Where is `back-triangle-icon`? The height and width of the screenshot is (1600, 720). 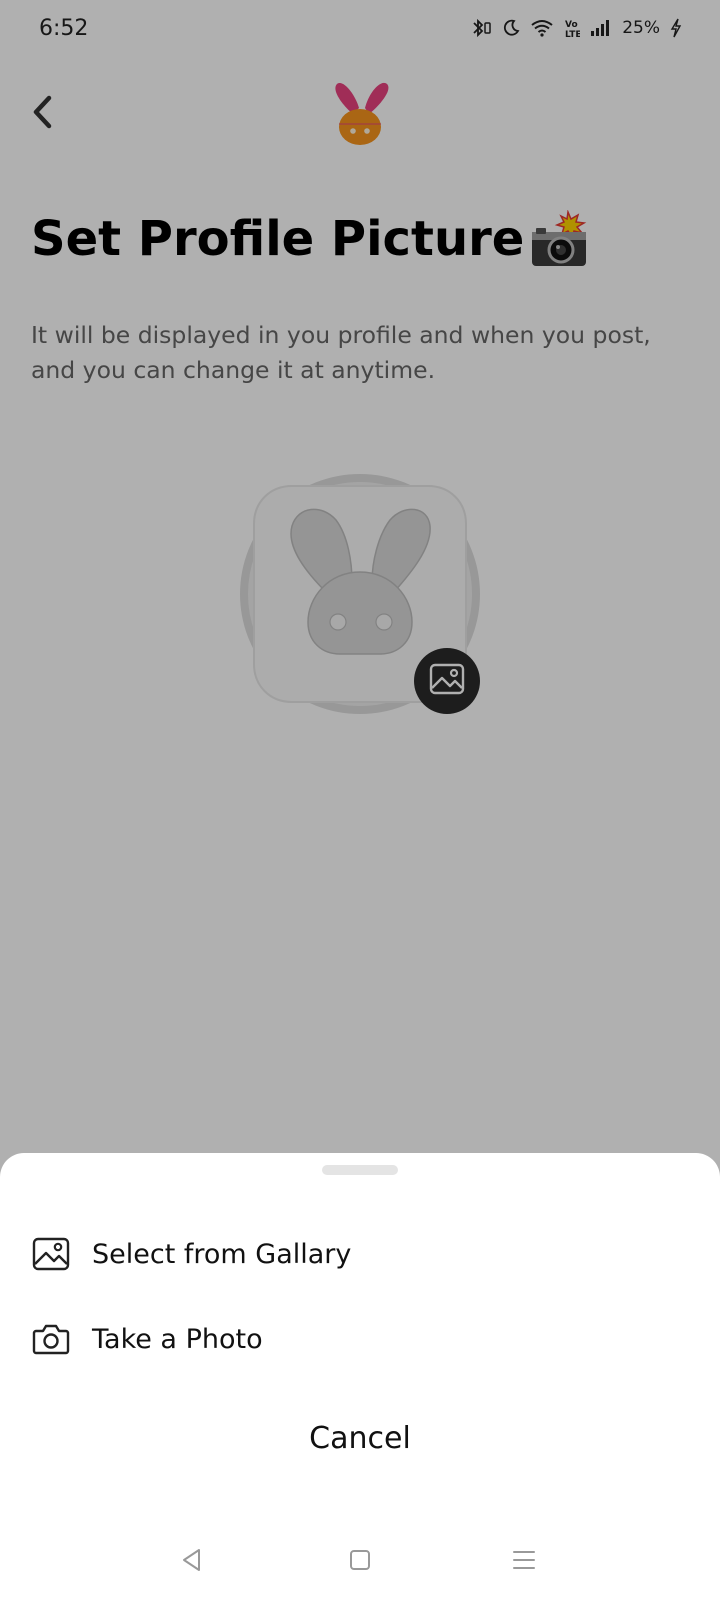
back-triangle-icon is located at coordinates (192, 1562).